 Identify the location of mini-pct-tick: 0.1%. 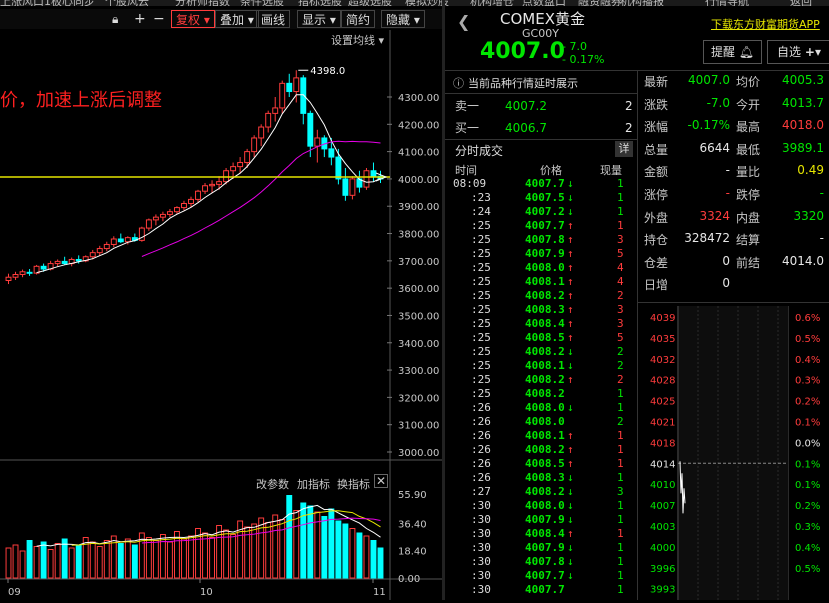
(807, 464).